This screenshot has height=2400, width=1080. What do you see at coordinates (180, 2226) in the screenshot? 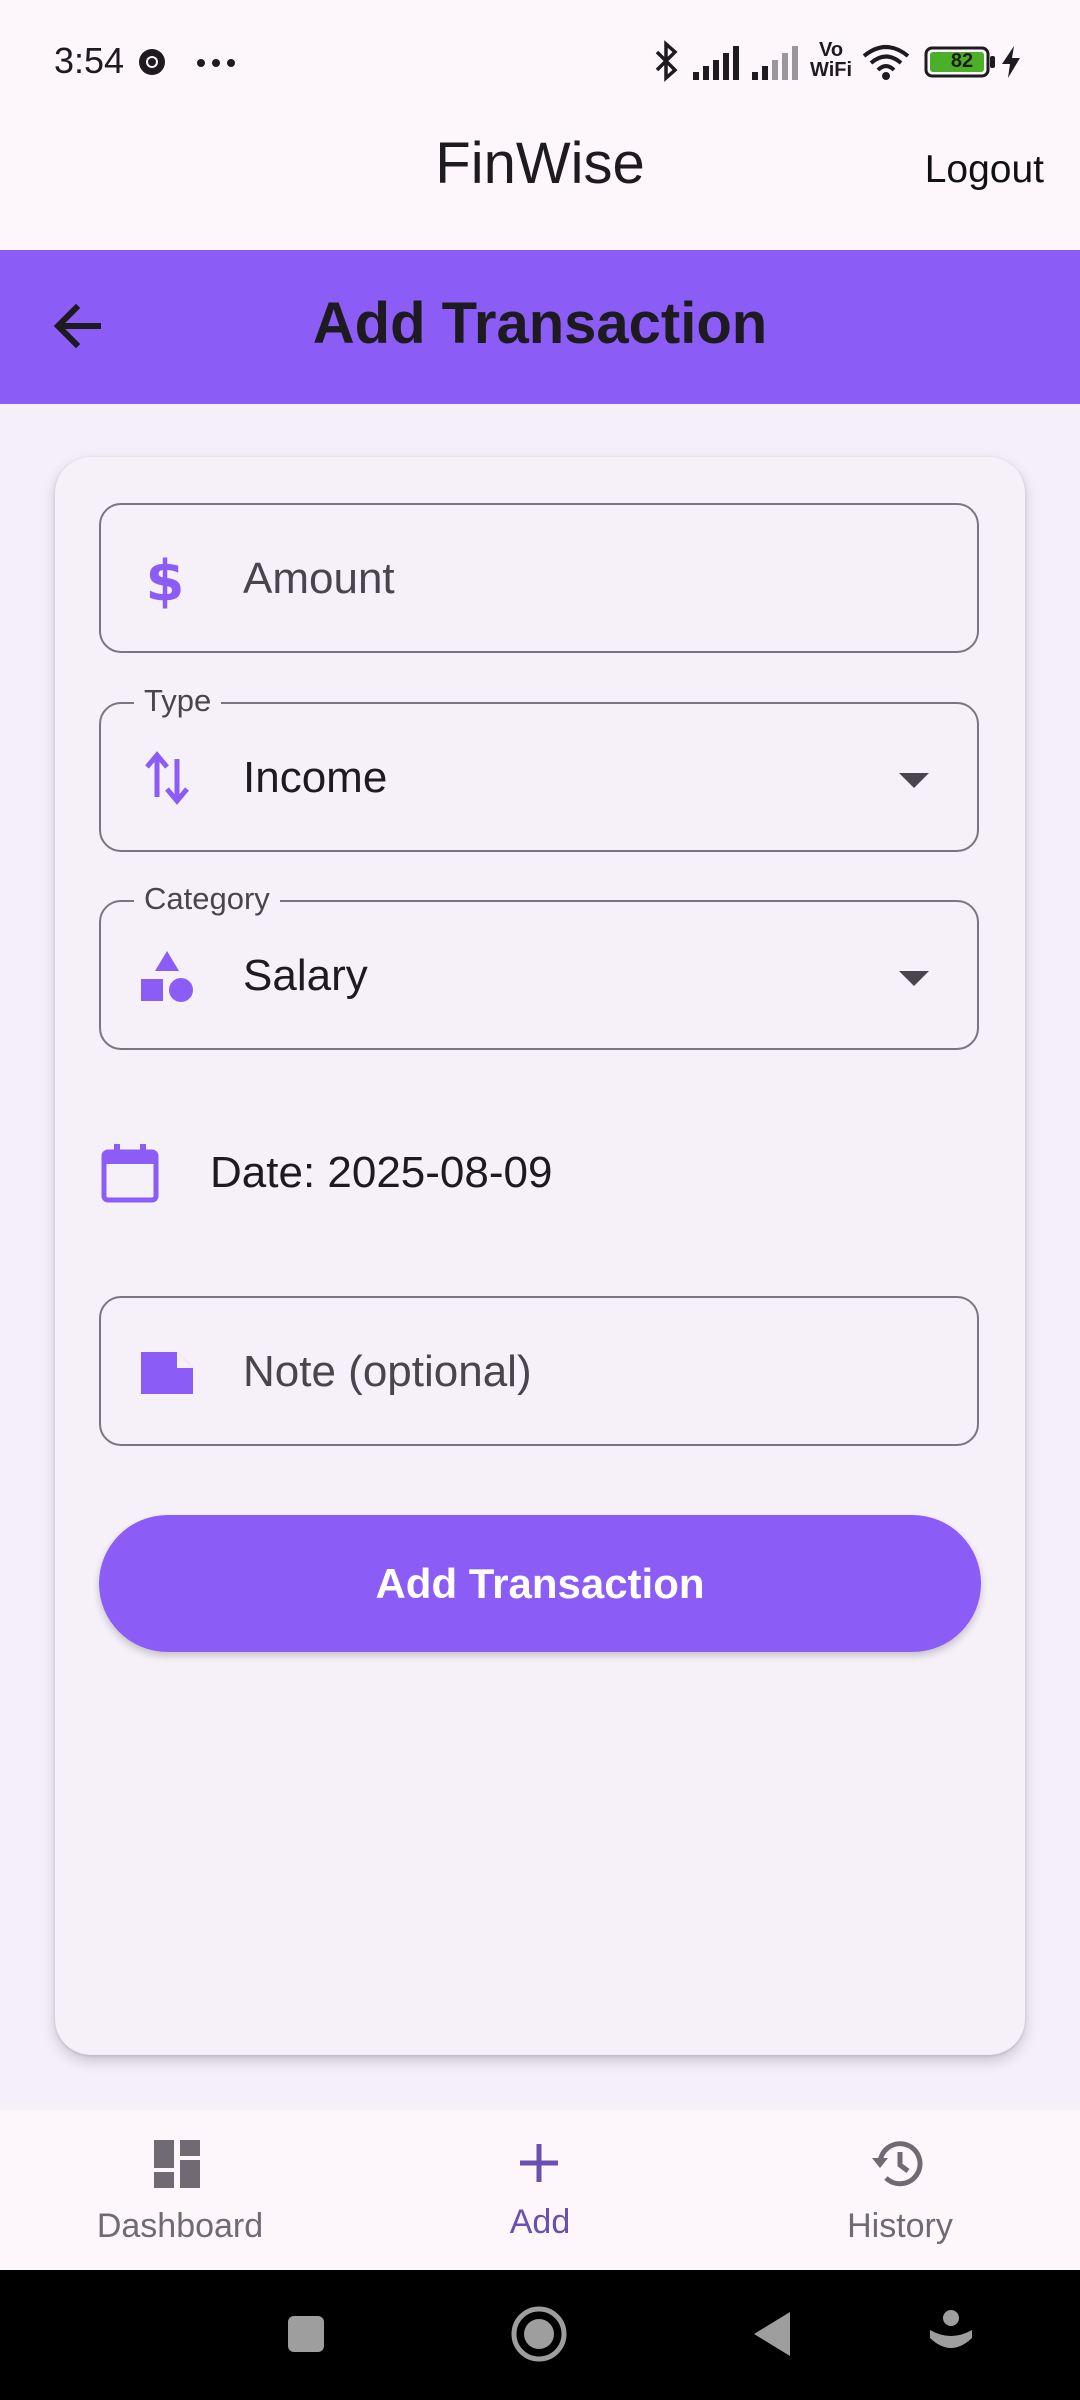
I see `nav-label-dashboard: Dashboard` at bounding box center [180, 2226].